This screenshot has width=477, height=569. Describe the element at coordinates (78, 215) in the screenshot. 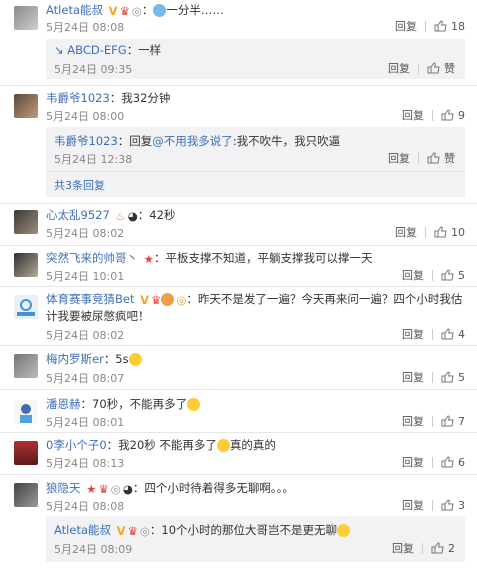

I see `username-link: 心太乱9527` at that location.